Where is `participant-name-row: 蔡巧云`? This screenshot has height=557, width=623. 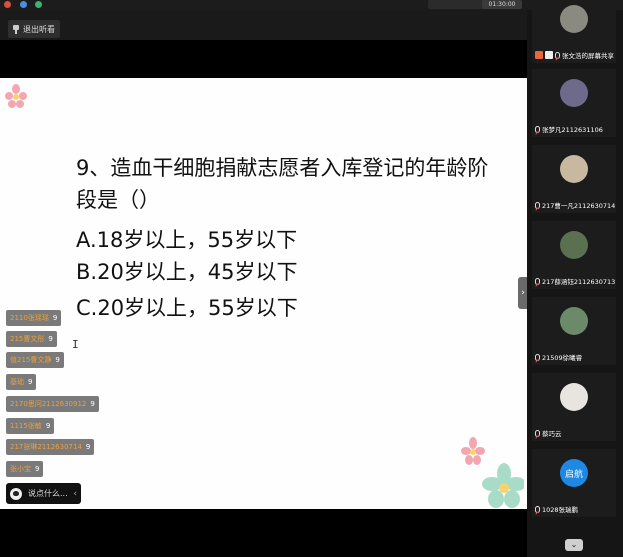
participant-name-row: 蔡巧云 is located at coordinates (548, 433).